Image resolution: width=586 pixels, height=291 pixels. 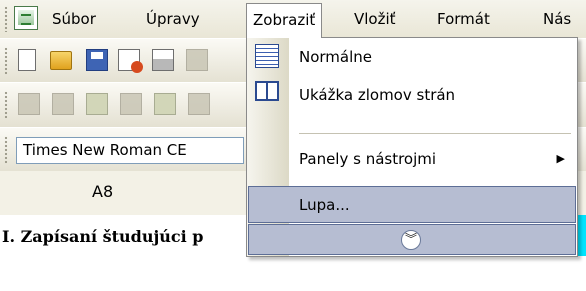 I want to click on menu-bar: Súbor Úpravy Zobraziť Vložiť Formát Nás, so click(x=293, y=19).